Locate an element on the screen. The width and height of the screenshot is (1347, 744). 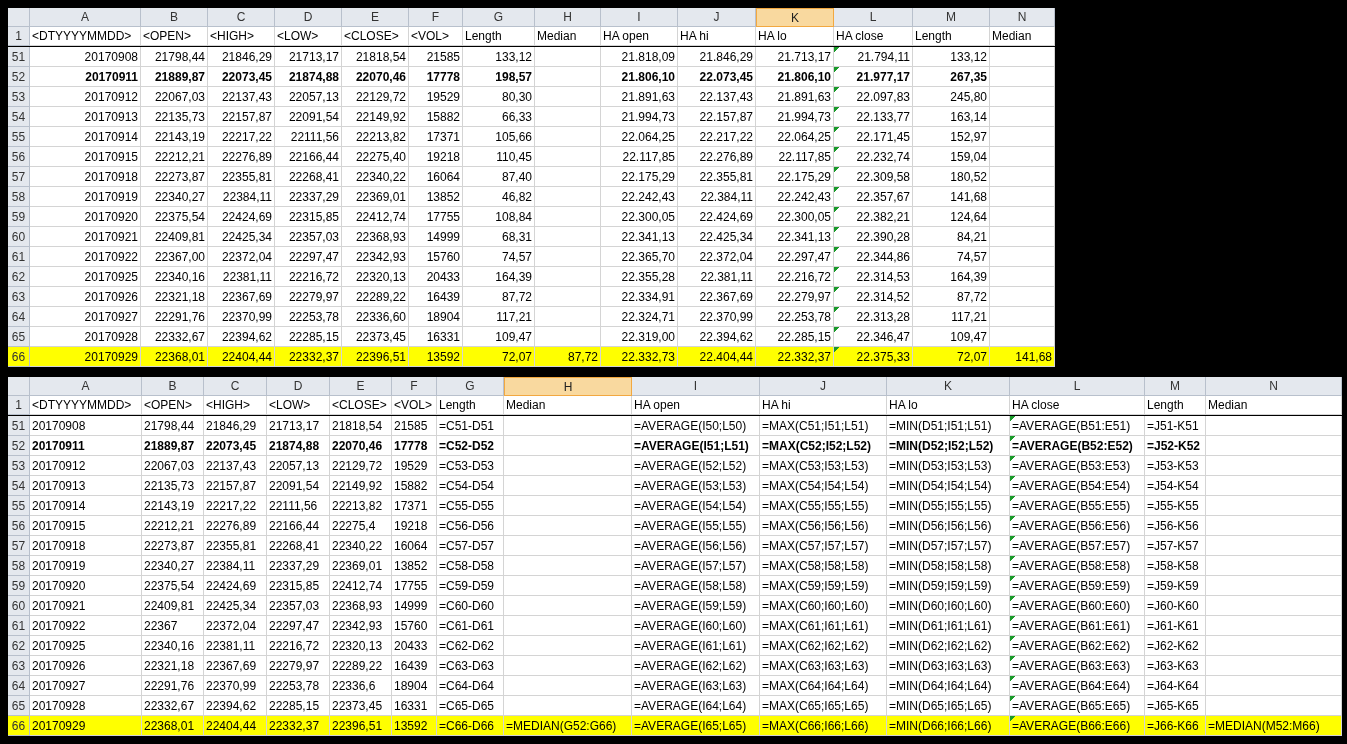
table-cell: 22.175,29 is located at coordinates (639, 177).